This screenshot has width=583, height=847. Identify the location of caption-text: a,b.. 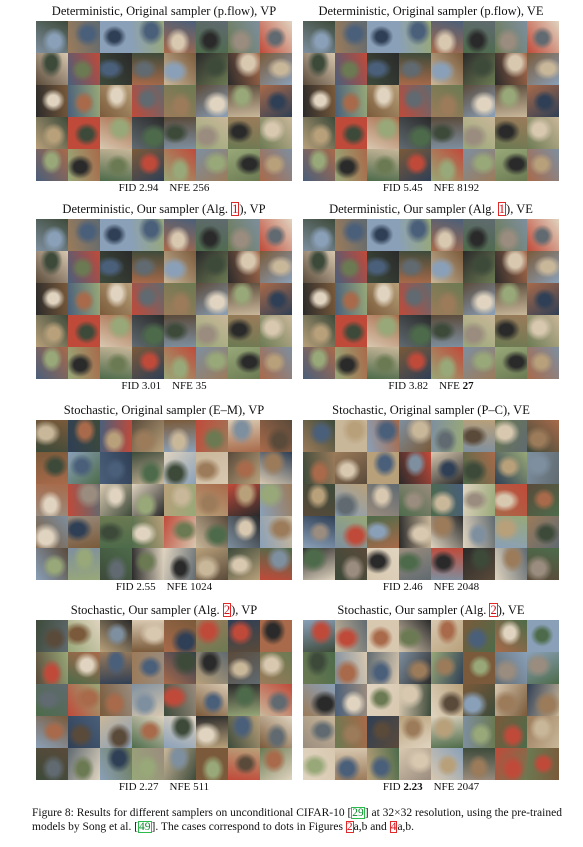
(406, 827).